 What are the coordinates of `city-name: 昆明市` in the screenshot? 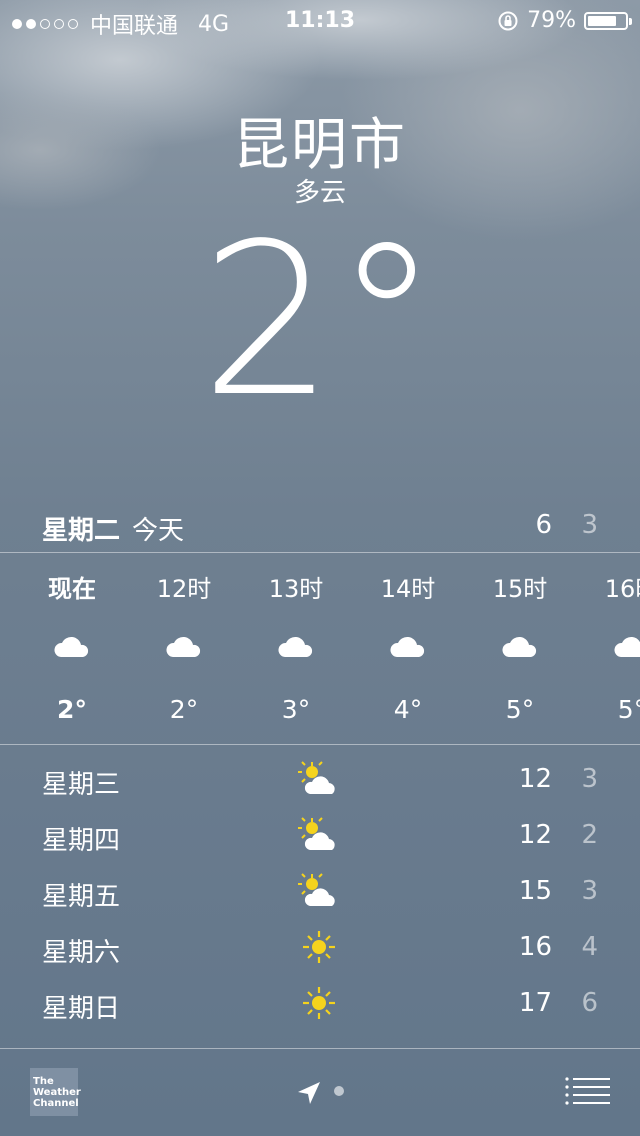 It's located at (320, 145).